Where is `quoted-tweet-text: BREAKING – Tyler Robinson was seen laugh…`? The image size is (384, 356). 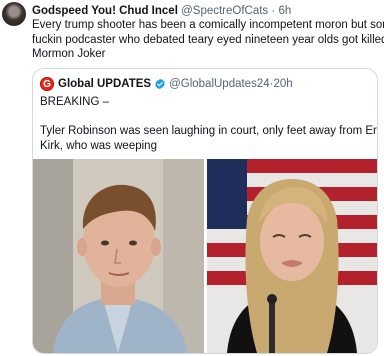
quoted-tweet-text: BREAKING – Tyler Robinson was seen laugh… is located at coordinates (209, 124).